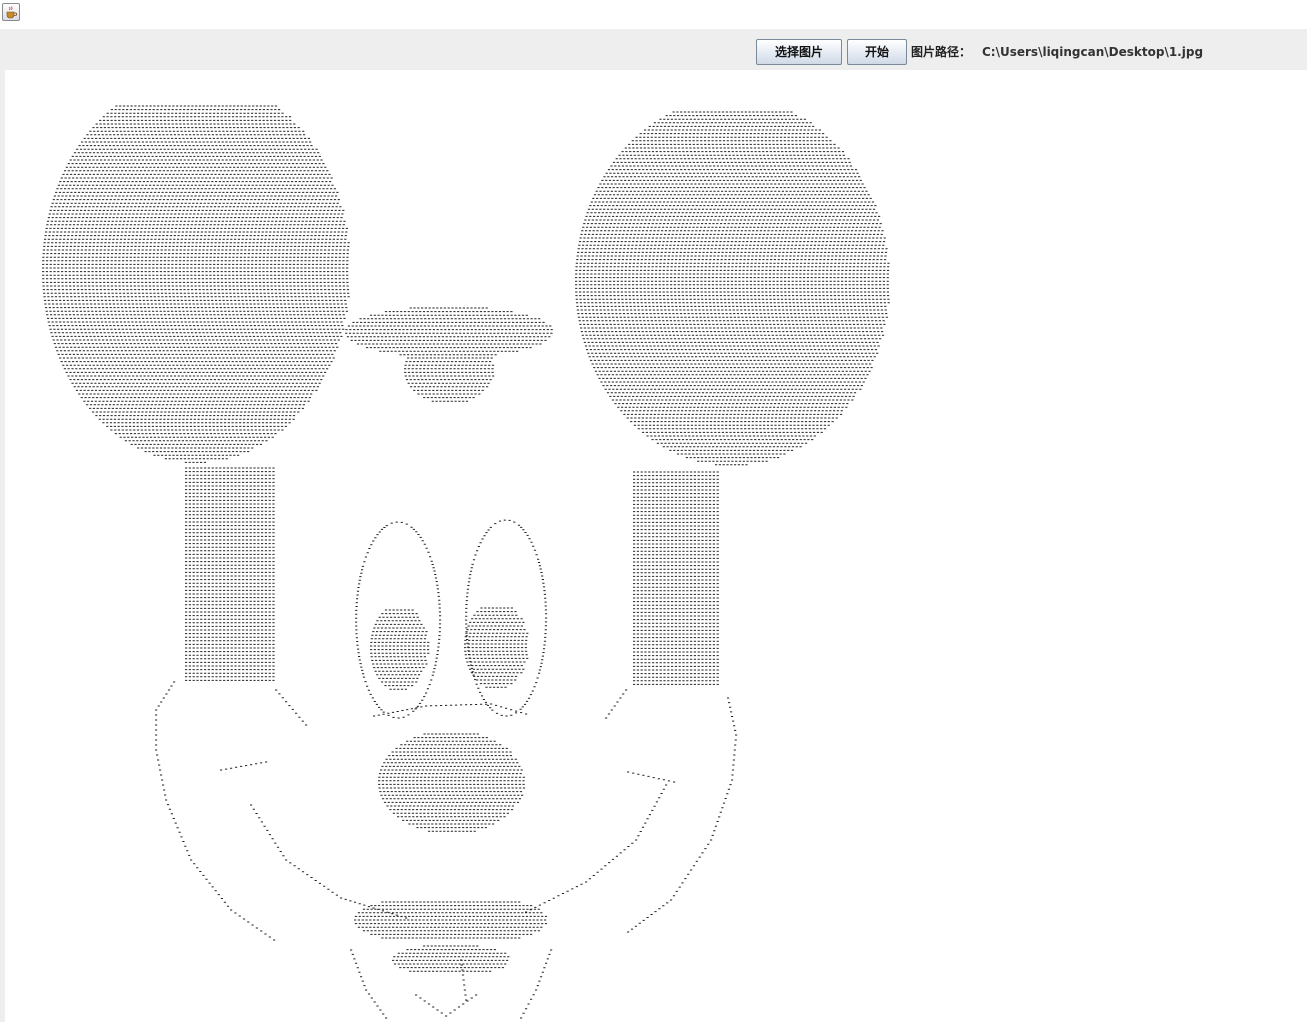 Image resolution: width=1307 pixels, height=1022 pixels. I want to click on java-cup-icon, so click(11, 12).